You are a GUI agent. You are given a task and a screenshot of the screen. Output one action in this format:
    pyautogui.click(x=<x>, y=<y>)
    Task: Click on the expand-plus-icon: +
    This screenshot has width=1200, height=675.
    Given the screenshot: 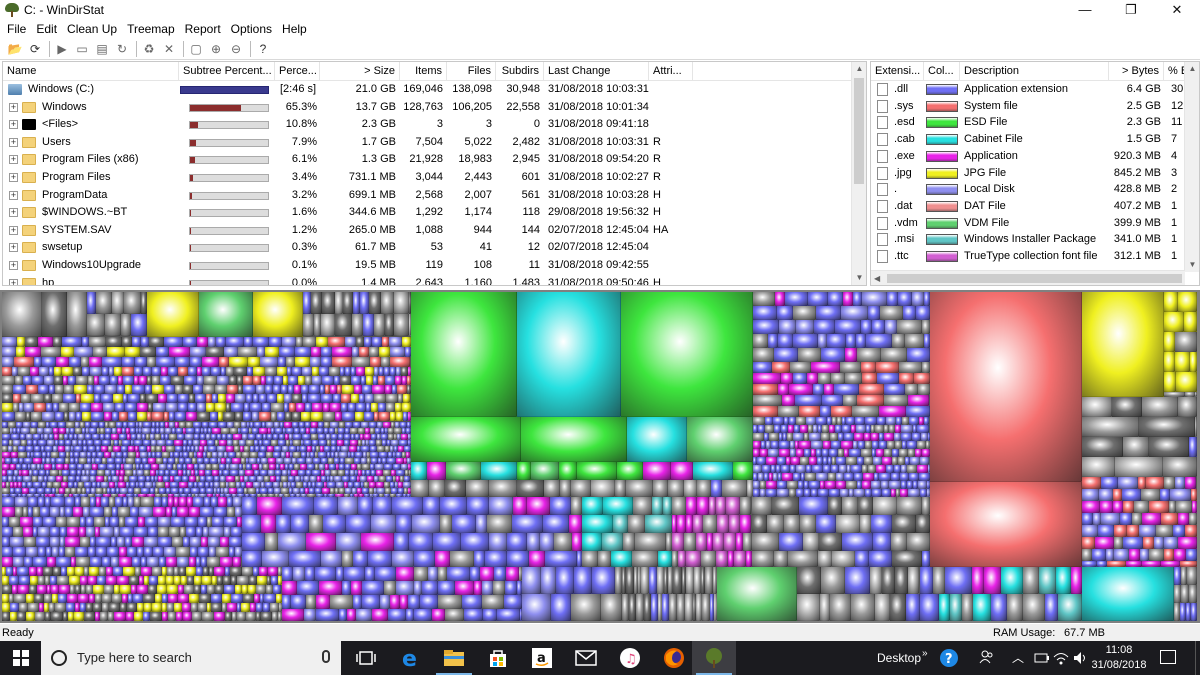 What is the action you would take?
    pyautogui.click(x=13, y=281)
    